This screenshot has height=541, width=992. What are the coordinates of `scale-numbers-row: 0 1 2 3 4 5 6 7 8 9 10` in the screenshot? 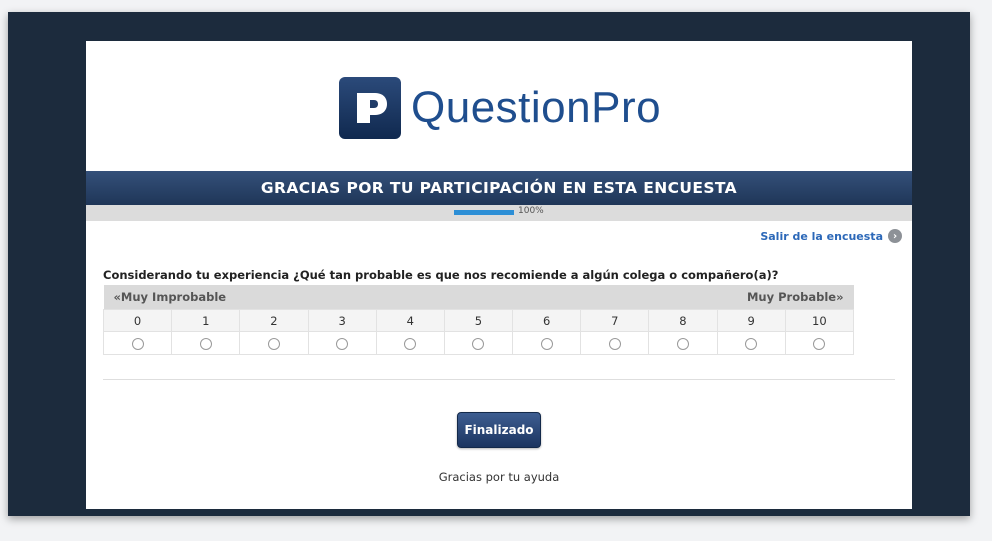 It's located at (478, 320).